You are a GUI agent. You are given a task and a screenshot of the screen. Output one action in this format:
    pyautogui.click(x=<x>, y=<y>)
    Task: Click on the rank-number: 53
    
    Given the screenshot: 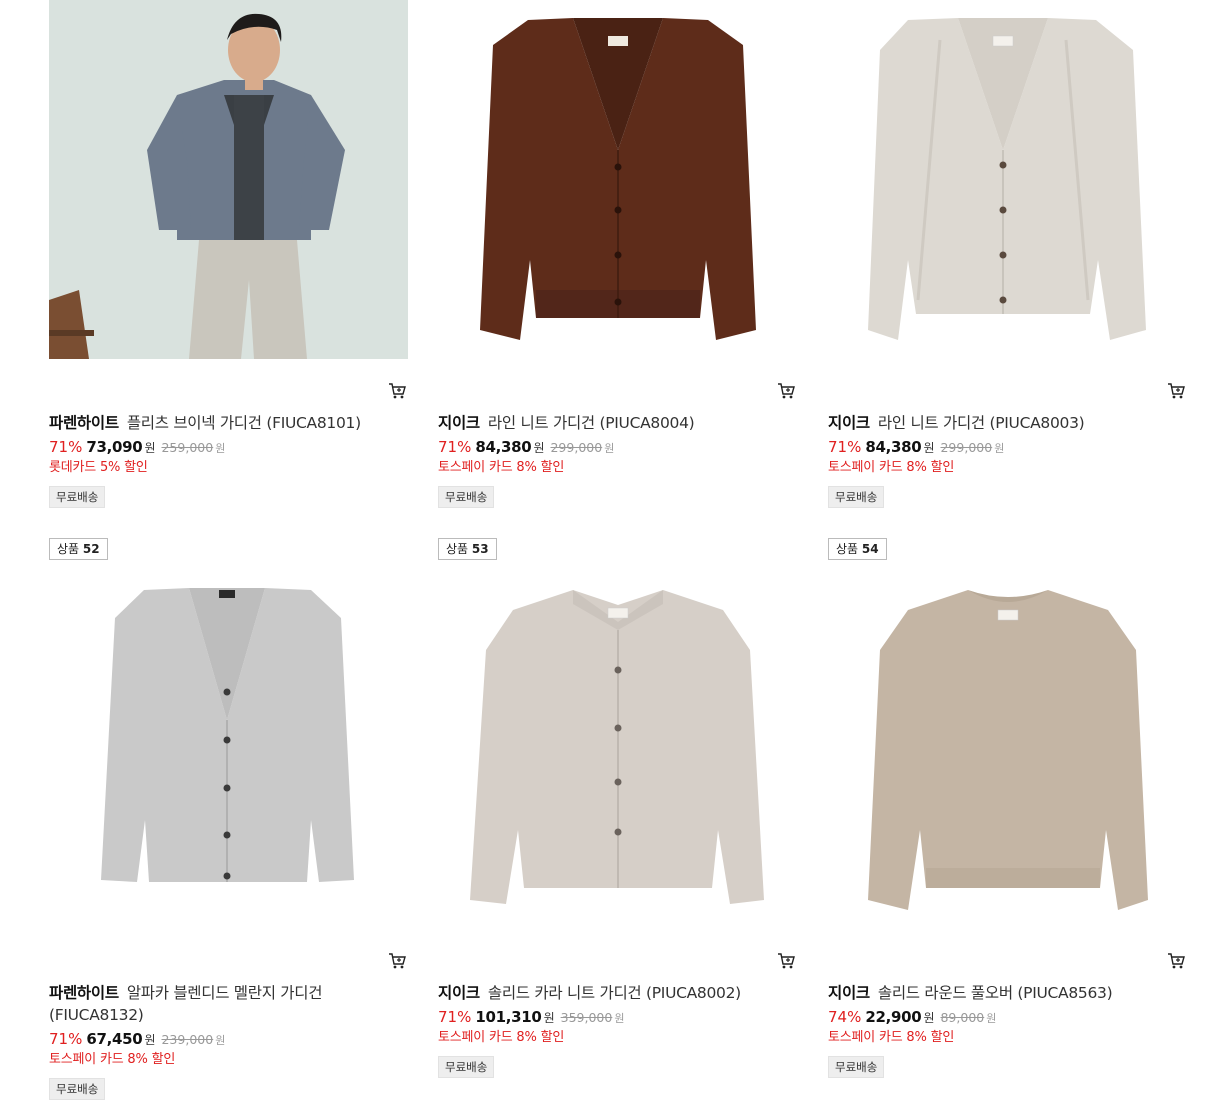 What is the action you would take?
    pyautogui.click(x=480, y=549)
    